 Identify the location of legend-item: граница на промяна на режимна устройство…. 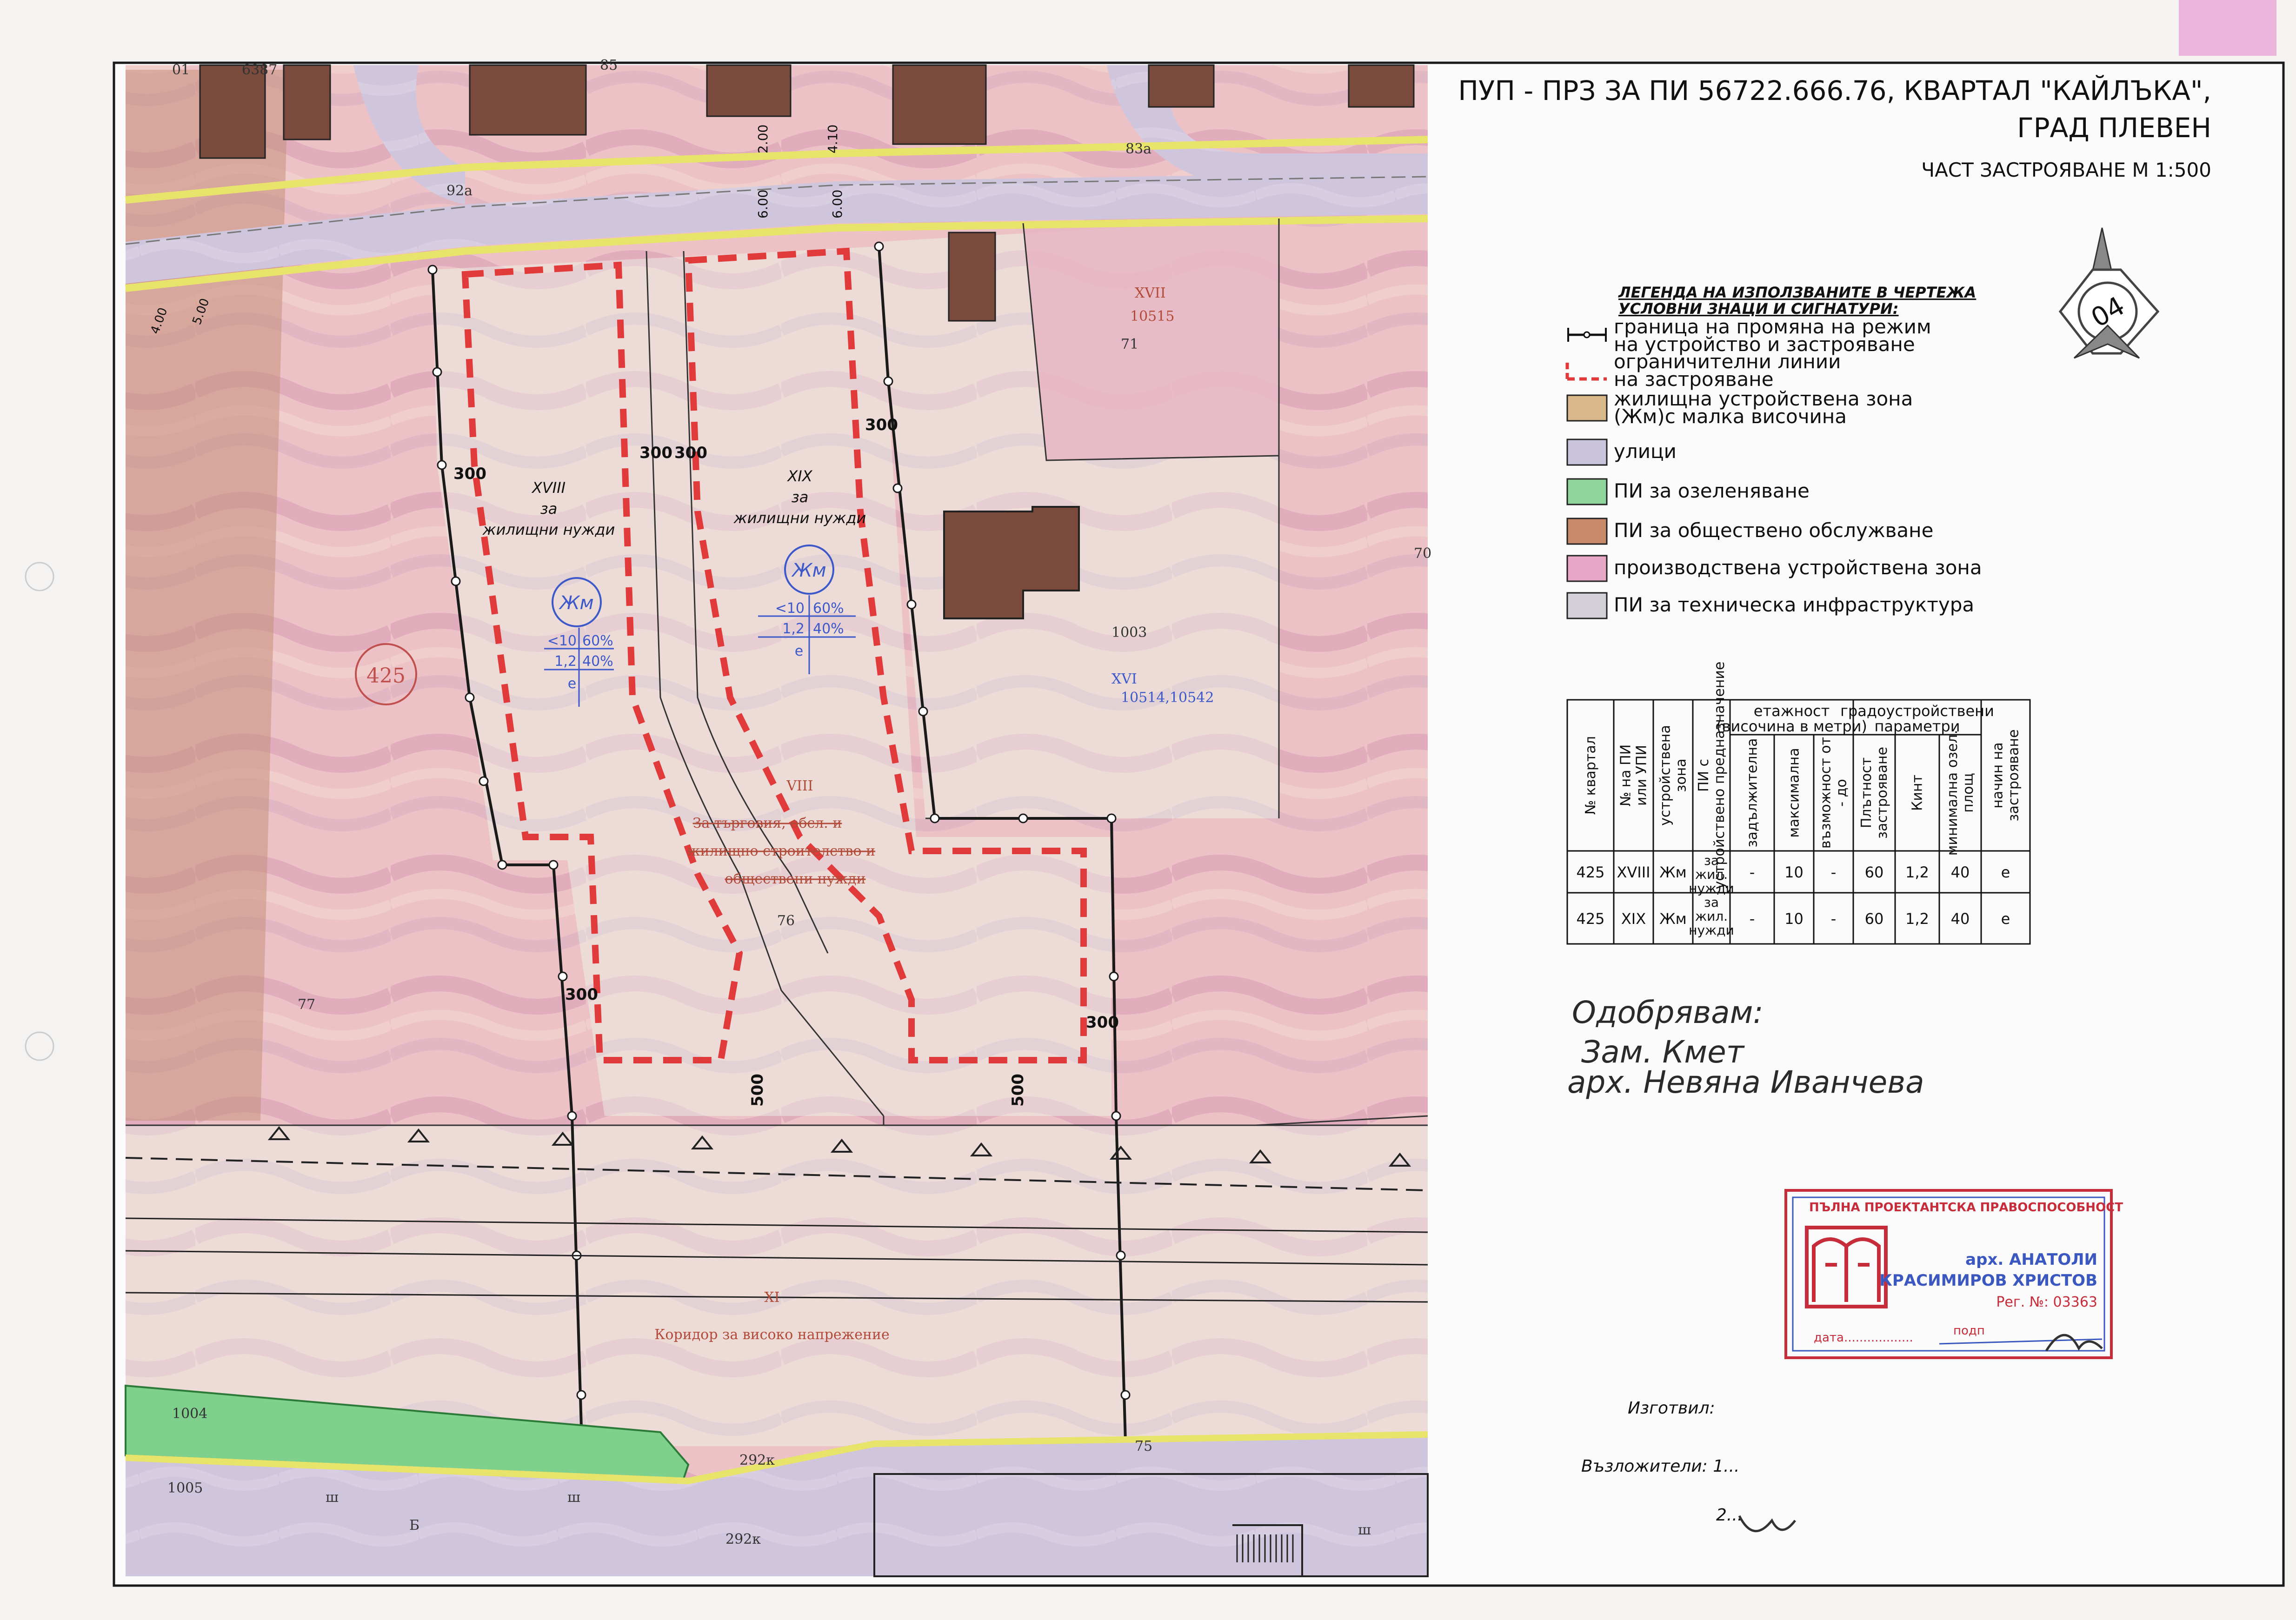
(1749, 335).